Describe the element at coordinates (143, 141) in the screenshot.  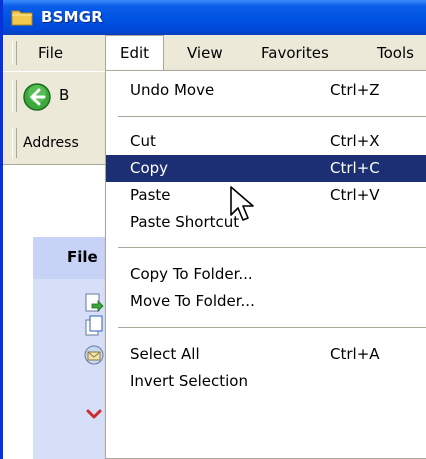
I see `menu-item-label: Cut` at that location.